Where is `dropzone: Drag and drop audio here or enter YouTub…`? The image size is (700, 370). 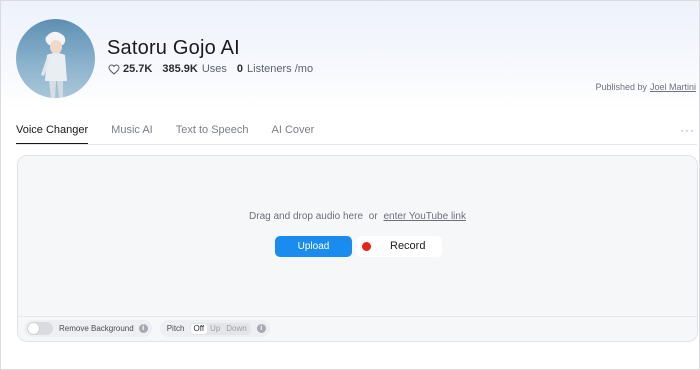
dropzone: Drag and drop audio here or enter YouTub… is located at coordinates (357, 216).